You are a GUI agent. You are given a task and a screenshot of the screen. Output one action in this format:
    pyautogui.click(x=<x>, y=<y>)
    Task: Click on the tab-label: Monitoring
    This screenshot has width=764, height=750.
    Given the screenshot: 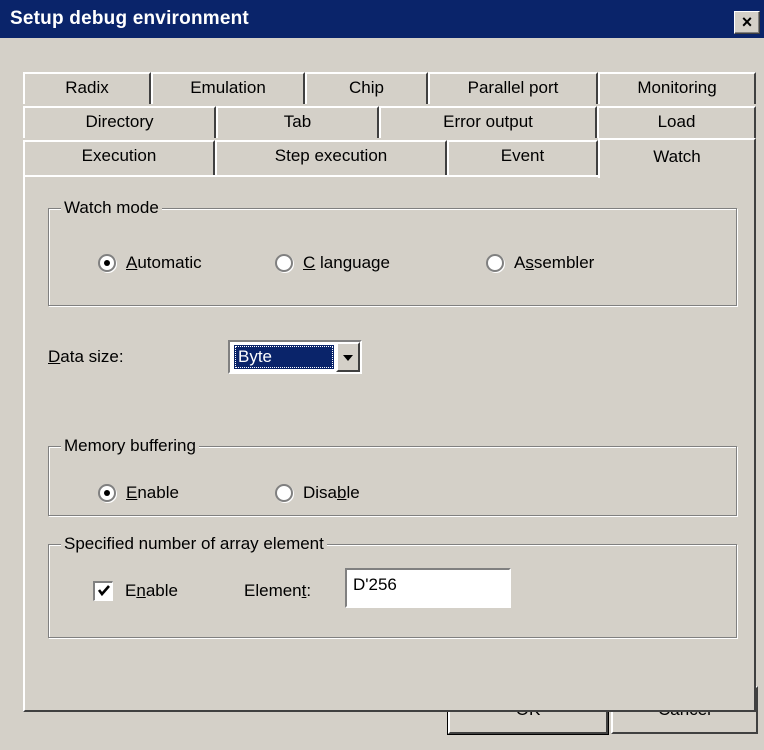 What is the action you would take?
    pyautogui.click(x=677, y=87)
    